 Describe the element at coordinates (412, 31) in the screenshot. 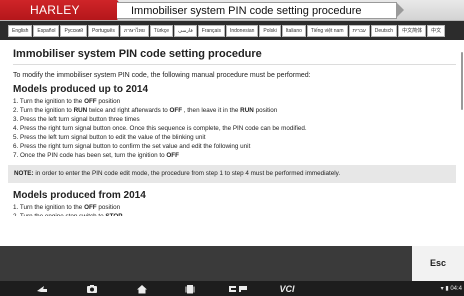

I see `language-option: 中文简体` at that location.